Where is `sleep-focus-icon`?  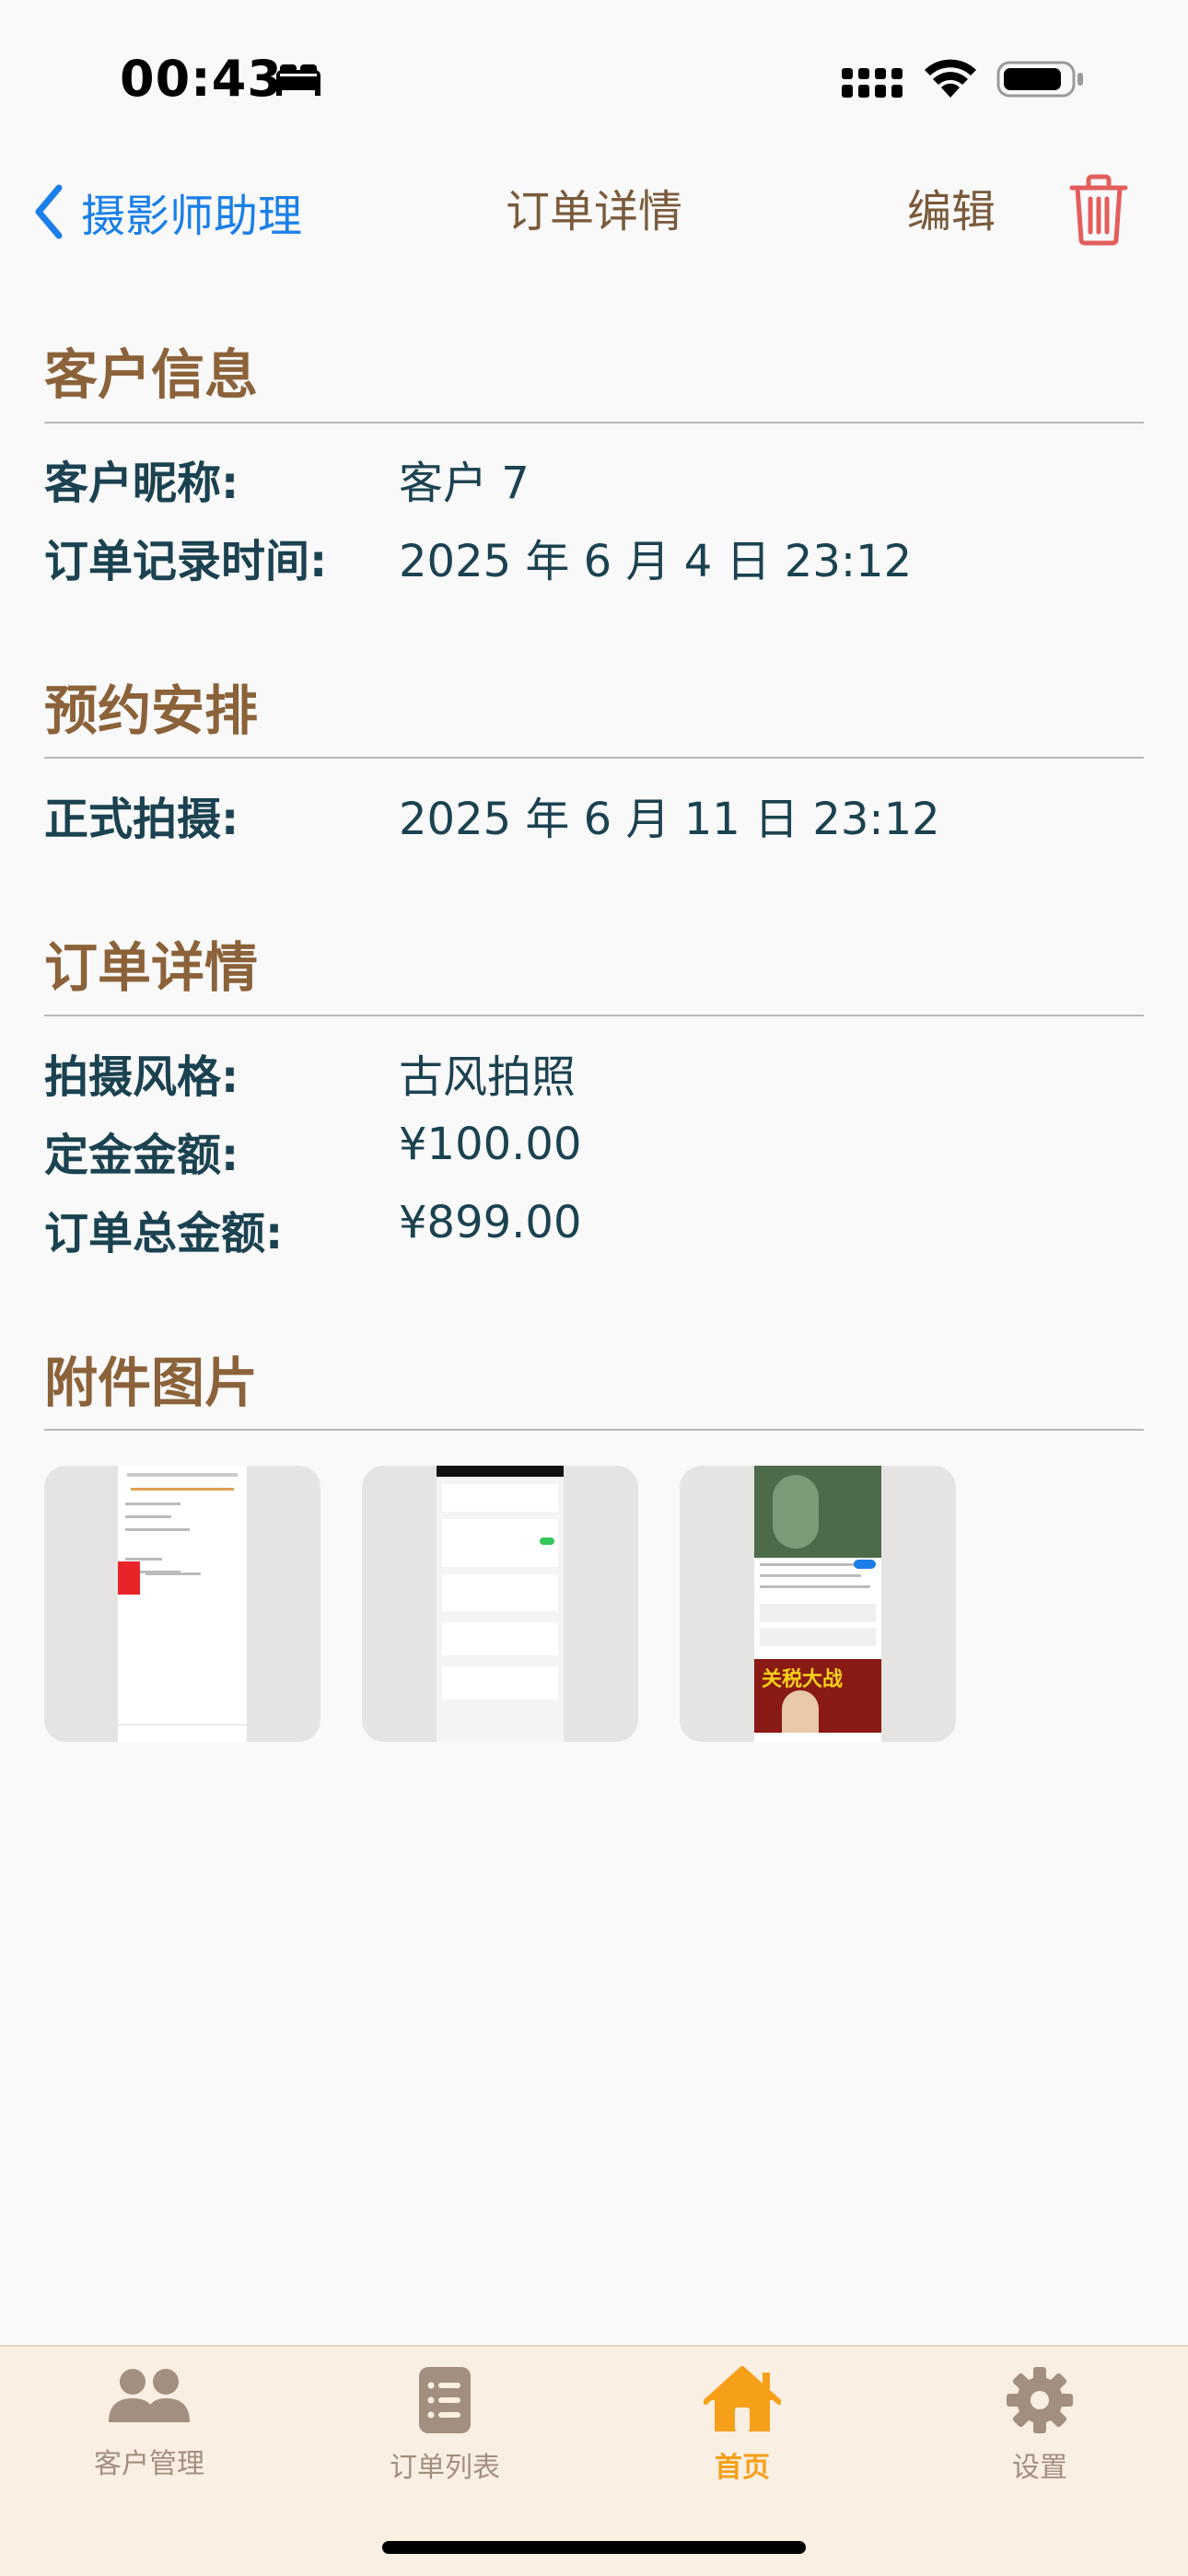 sleep-focus-icon is located at coordinates (298, 80).